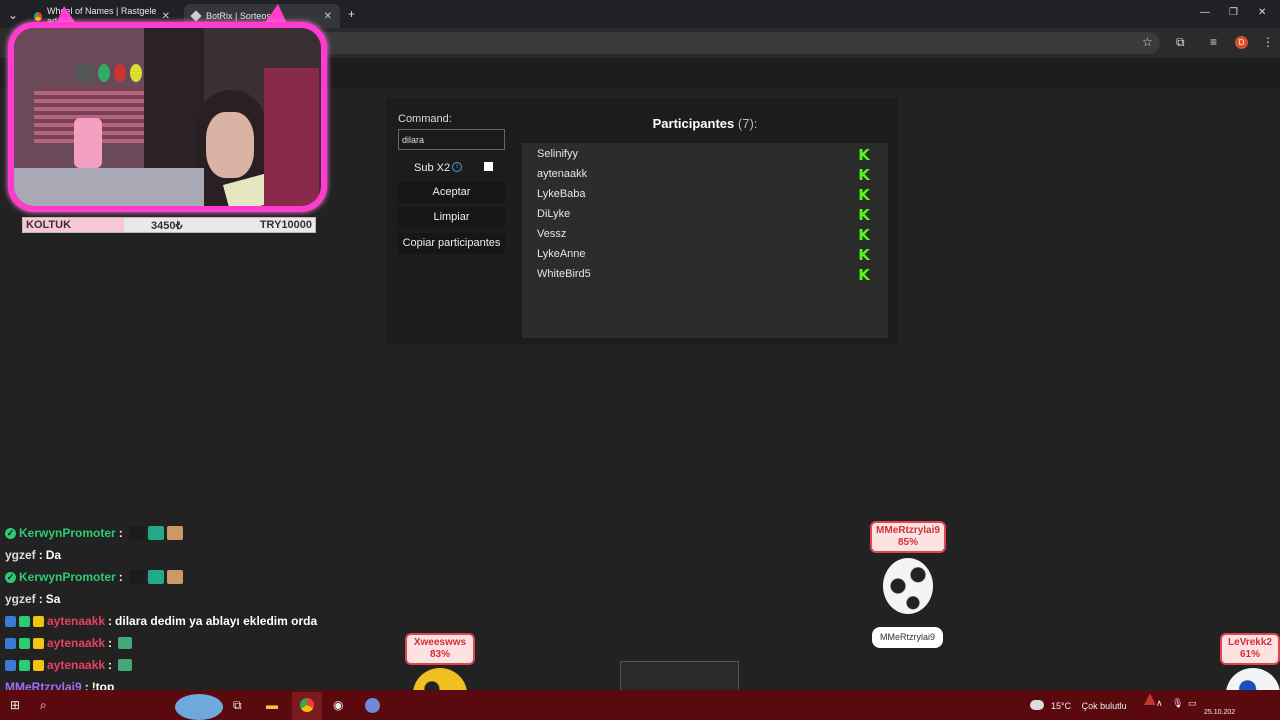  I want to click on close-window-icon: ✕, so click(1262, 12).